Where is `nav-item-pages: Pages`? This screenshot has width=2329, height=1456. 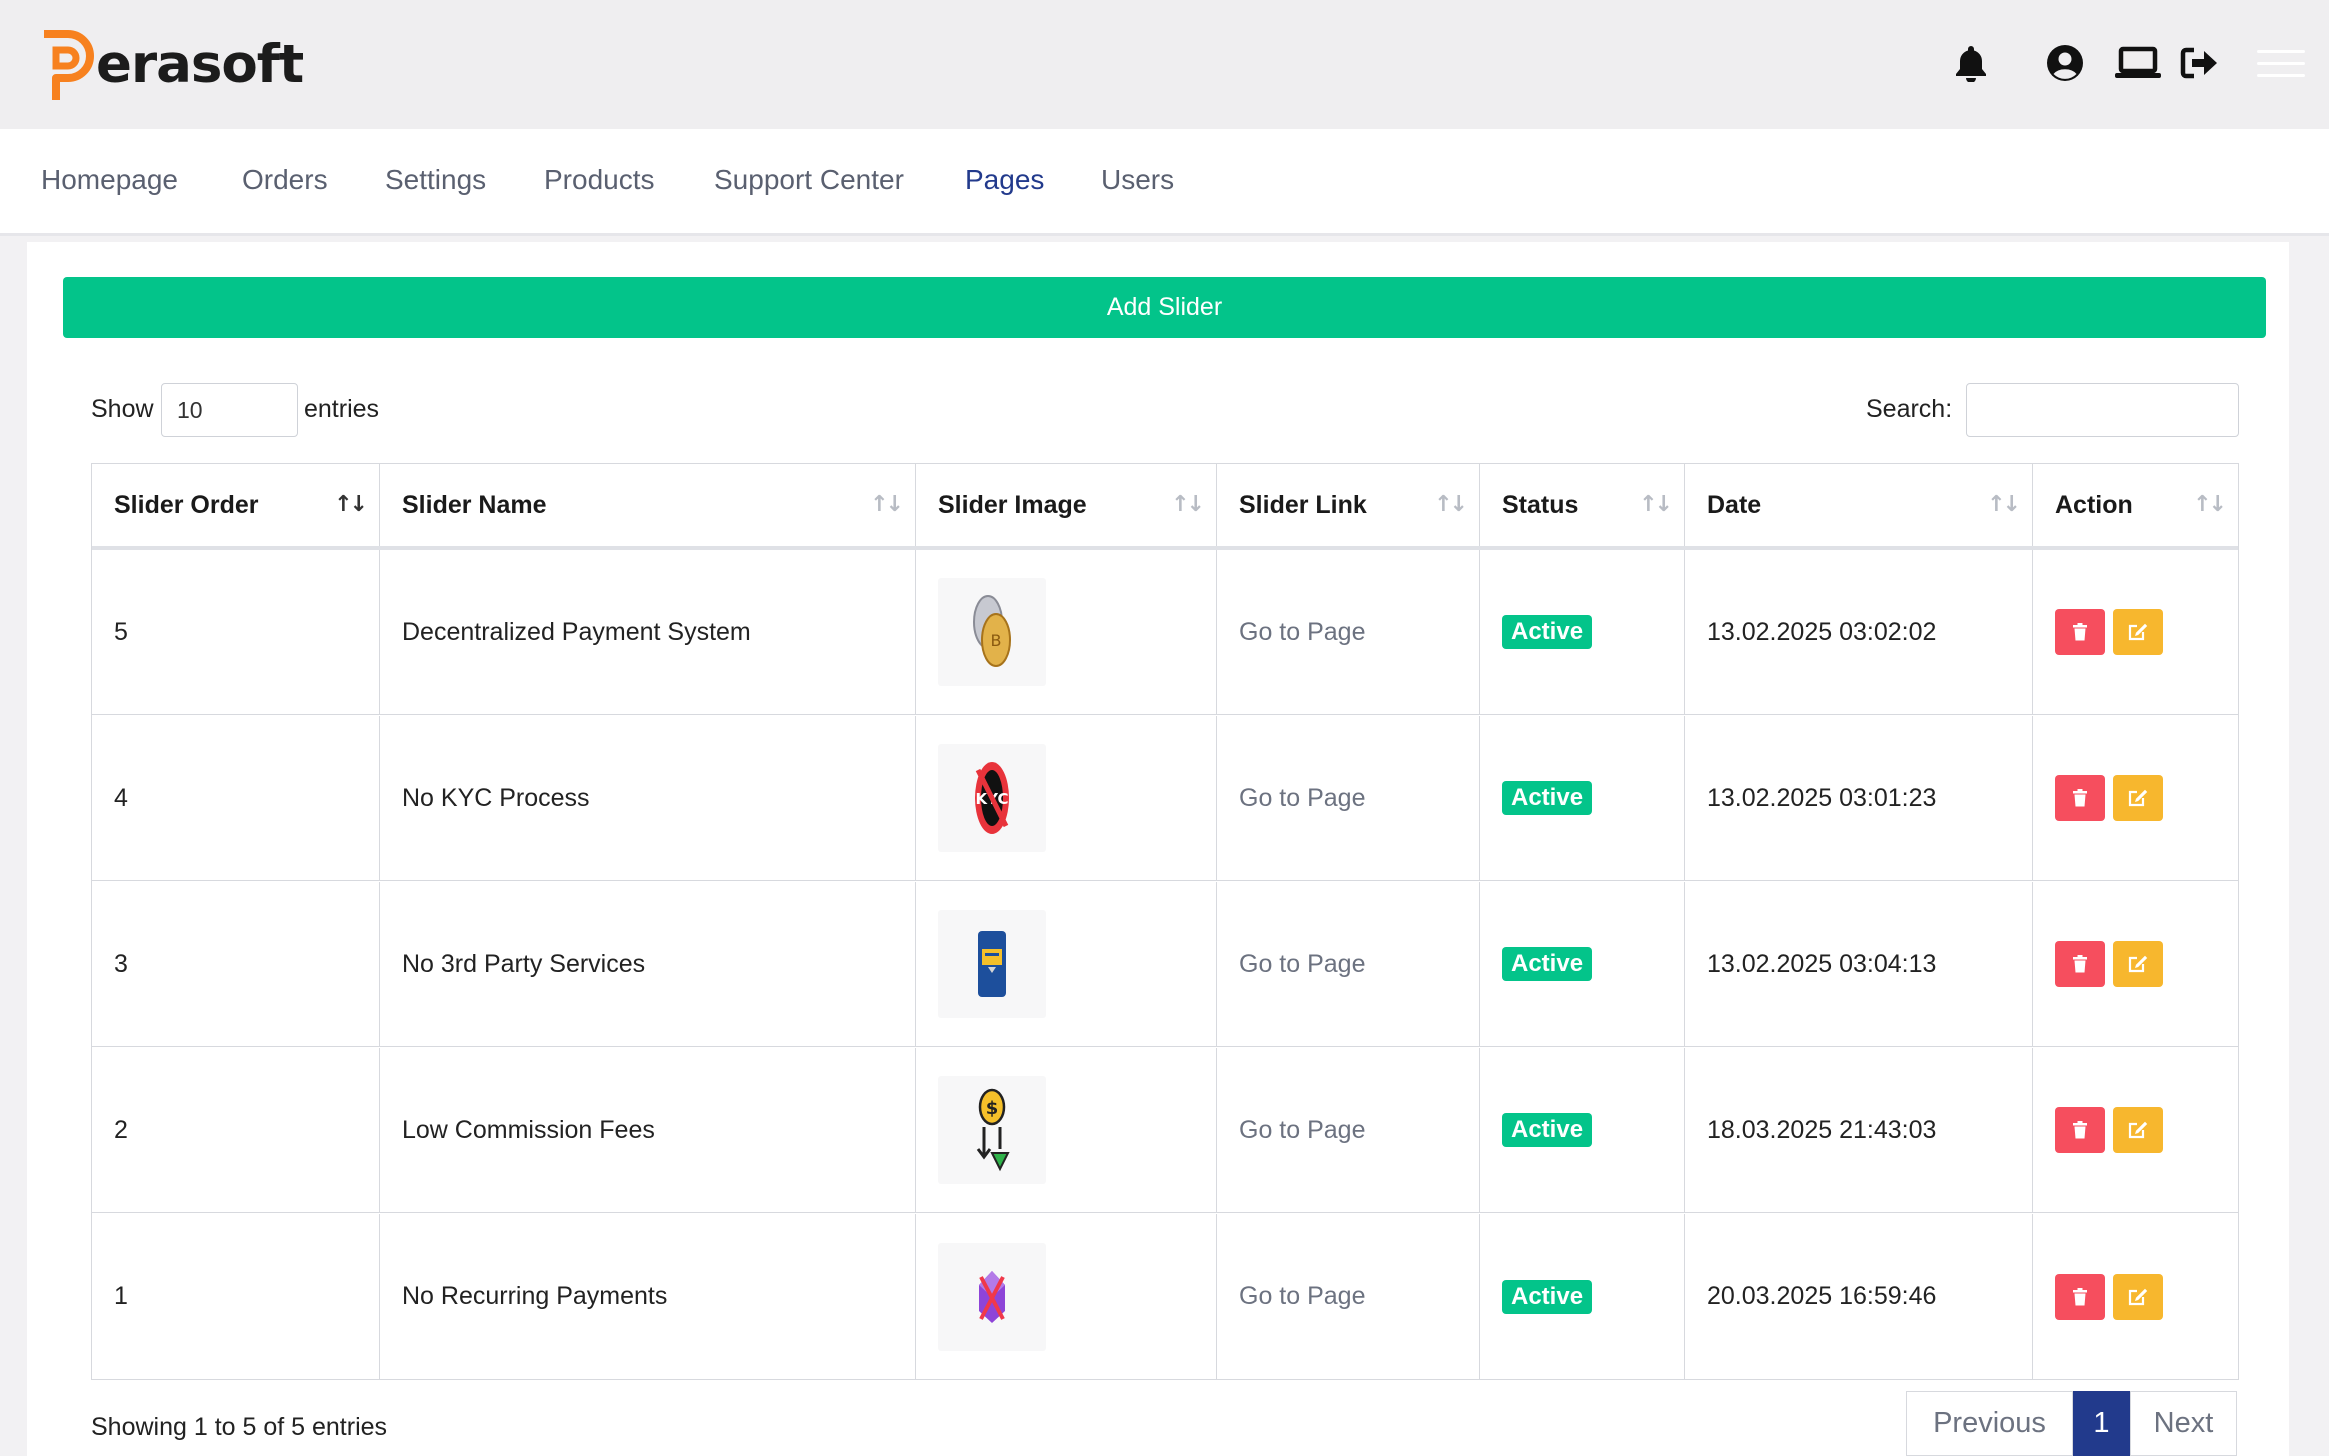 nav-item-pages: Pages is located at coordinates (1004, 180).